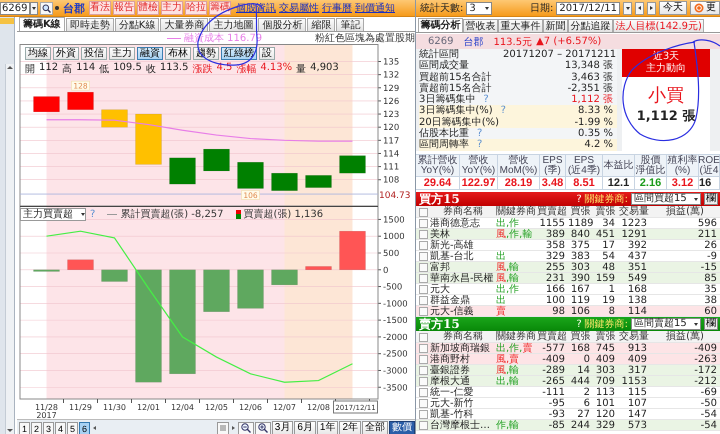 This screenshot has width=720, height=434. I want to click on chart-tab: 即時走勢, so click(90, 24).